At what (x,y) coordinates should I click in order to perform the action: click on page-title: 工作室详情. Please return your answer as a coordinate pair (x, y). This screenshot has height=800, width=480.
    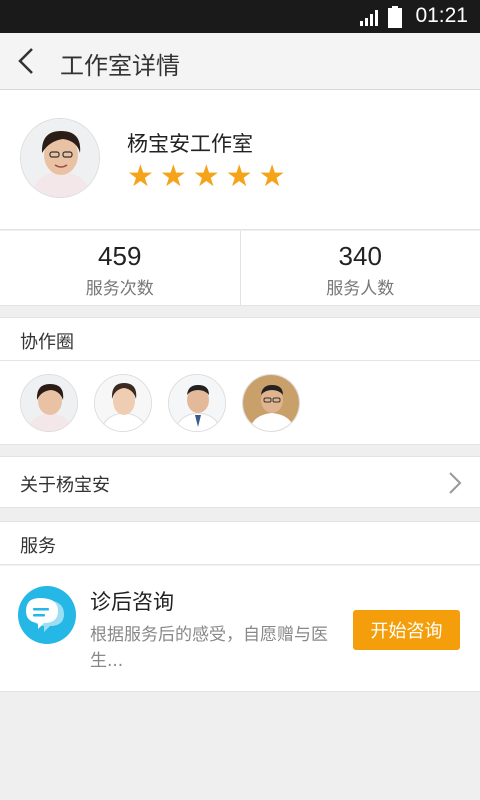
    Looking at the image, I should click on (120, 66).